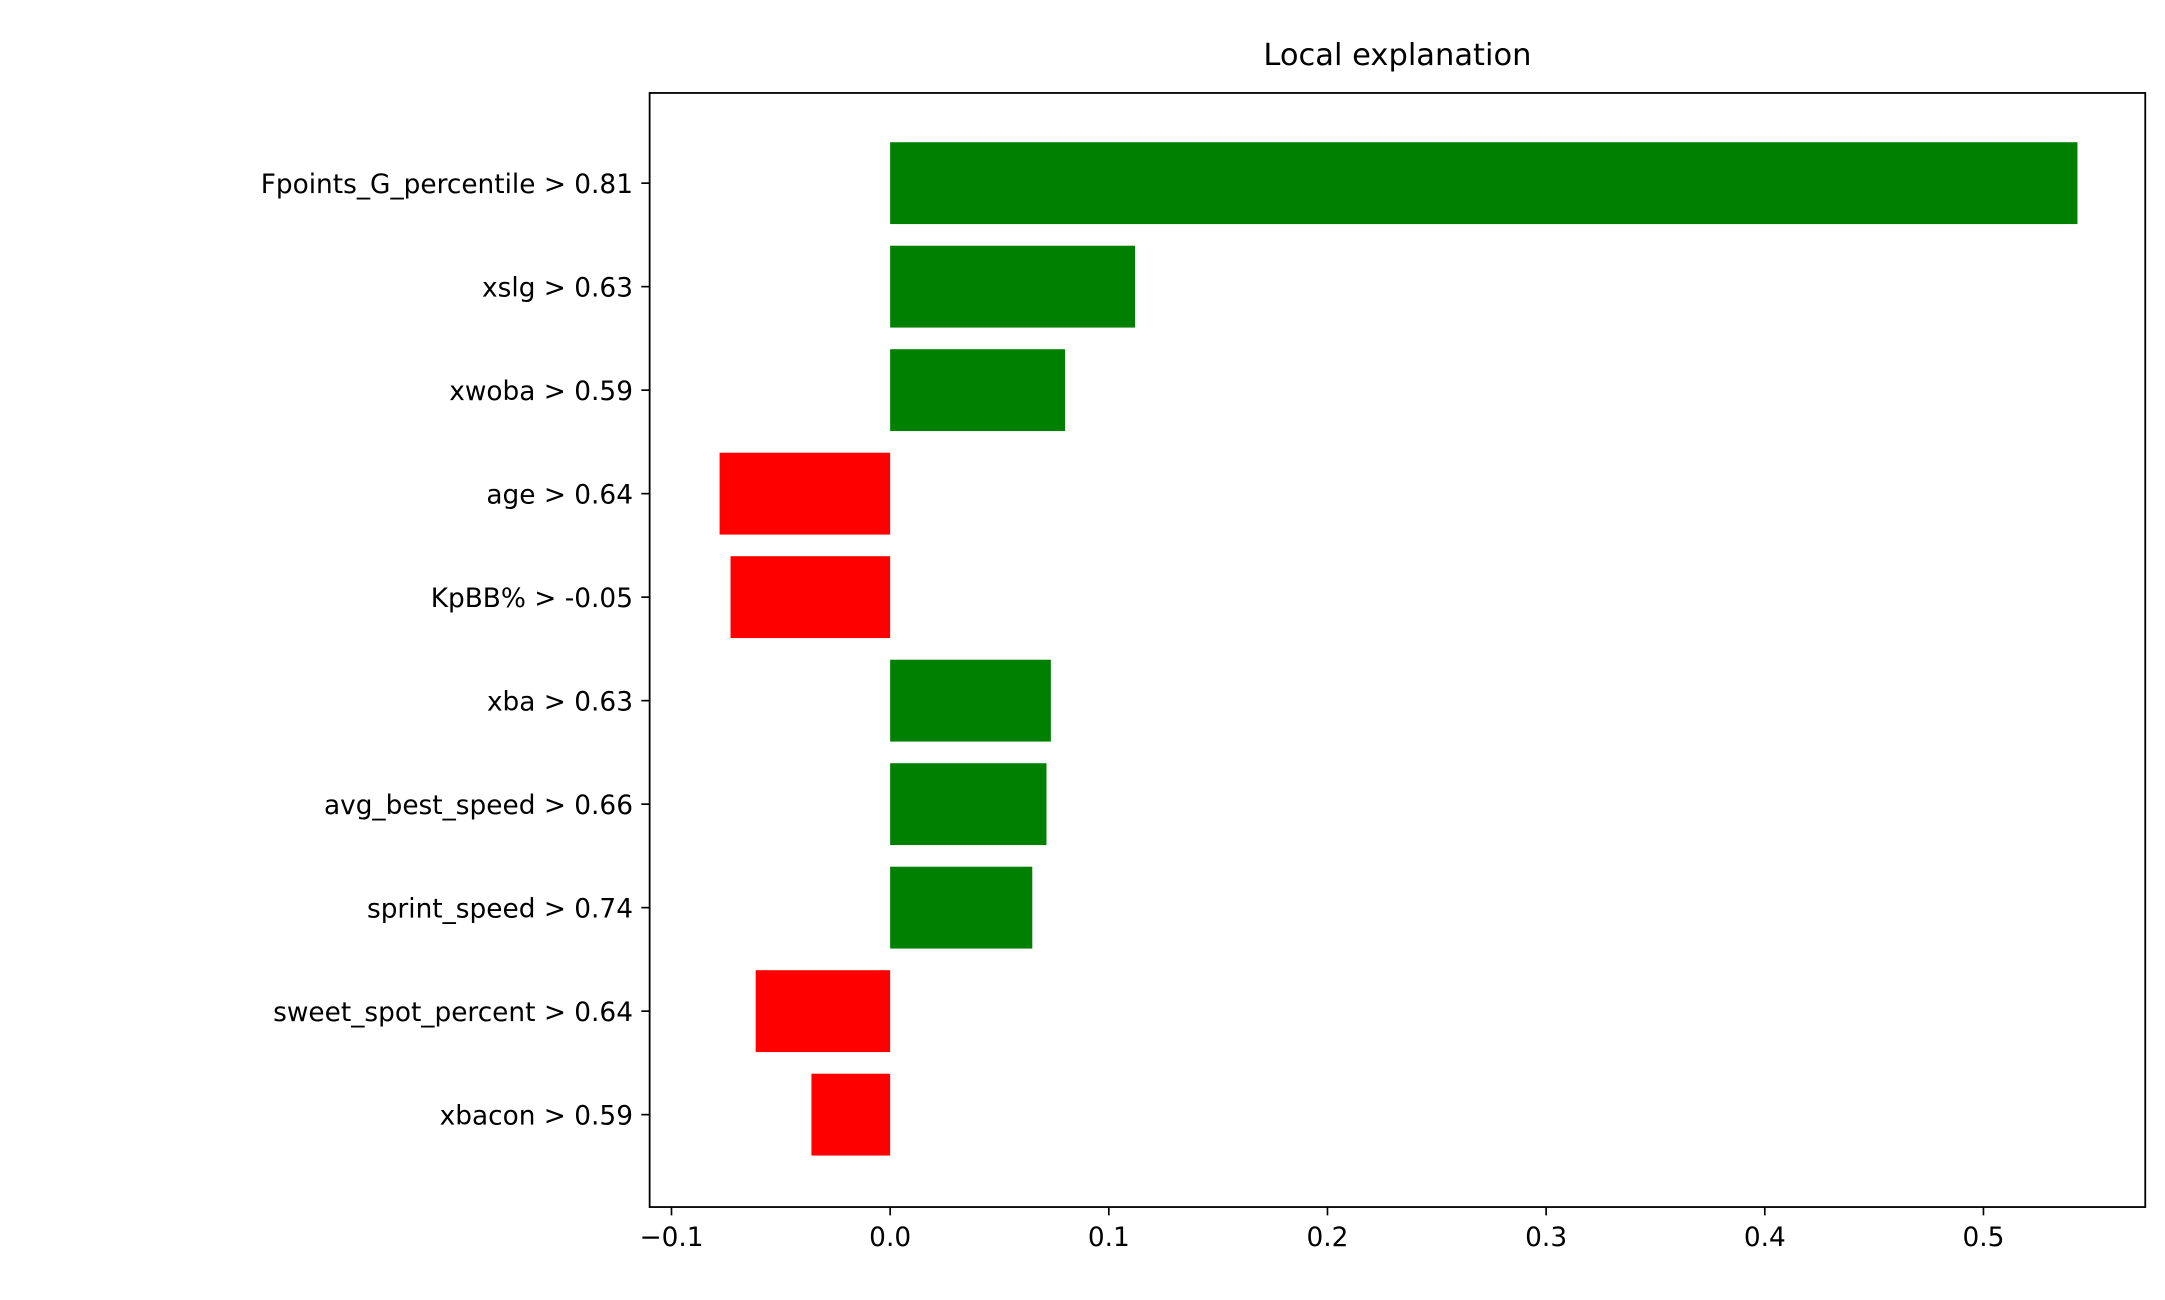 The width and height of the screenshot is (2165, 1300). I want to click on y-tick-label: sweet_spot_percent > 0.64, so click(453, 1013).